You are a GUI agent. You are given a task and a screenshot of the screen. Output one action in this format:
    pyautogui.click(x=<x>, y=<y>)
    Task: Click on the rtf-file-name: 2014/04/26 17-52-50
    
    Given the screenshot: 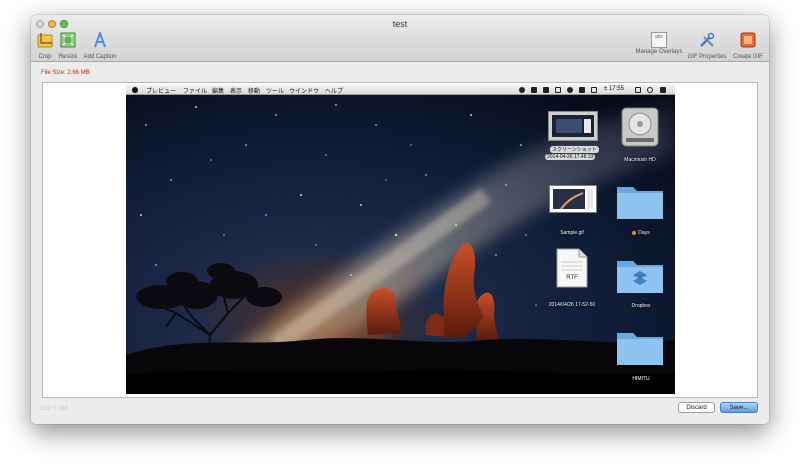 What is the action you would take?
    pyautogui.click(x=572, y=305)
    